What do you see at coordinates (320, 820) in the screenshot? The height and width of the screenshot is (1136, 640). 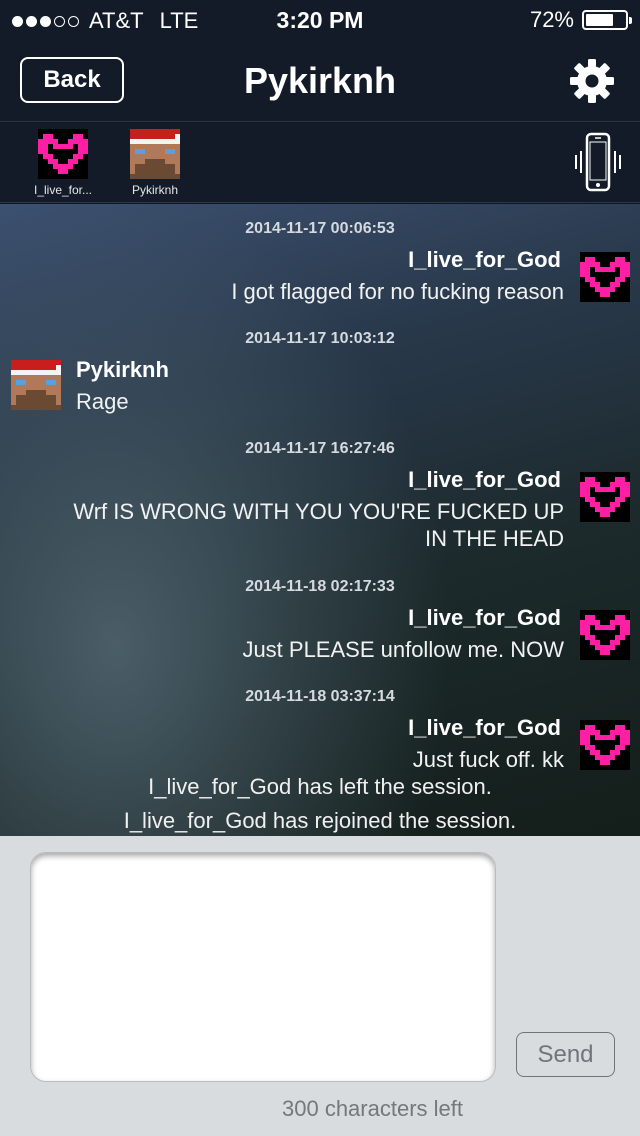 I see `system-message: I_live_for_God has rejoined the session.` at bounding box center [320, 820].